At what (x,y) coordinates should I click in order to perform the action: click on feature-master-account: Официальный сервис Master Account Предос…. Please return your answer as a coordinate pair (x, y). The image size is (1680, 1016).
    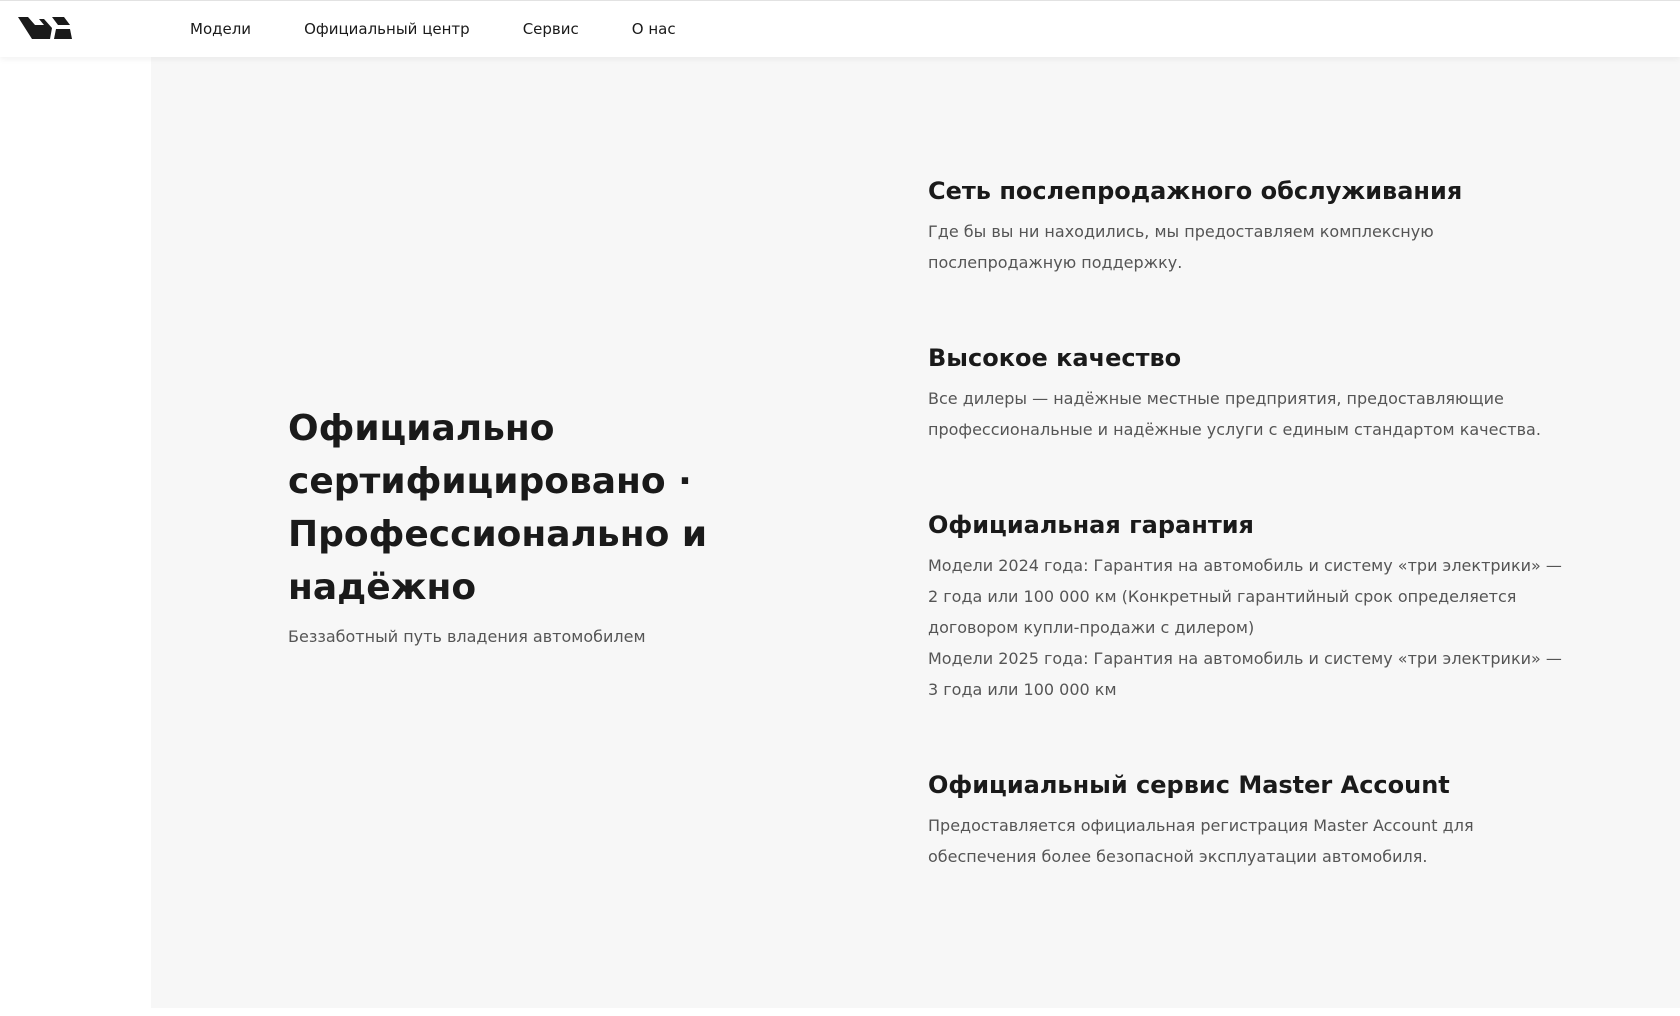
    Looking at the image, I should click on (1248, 820).